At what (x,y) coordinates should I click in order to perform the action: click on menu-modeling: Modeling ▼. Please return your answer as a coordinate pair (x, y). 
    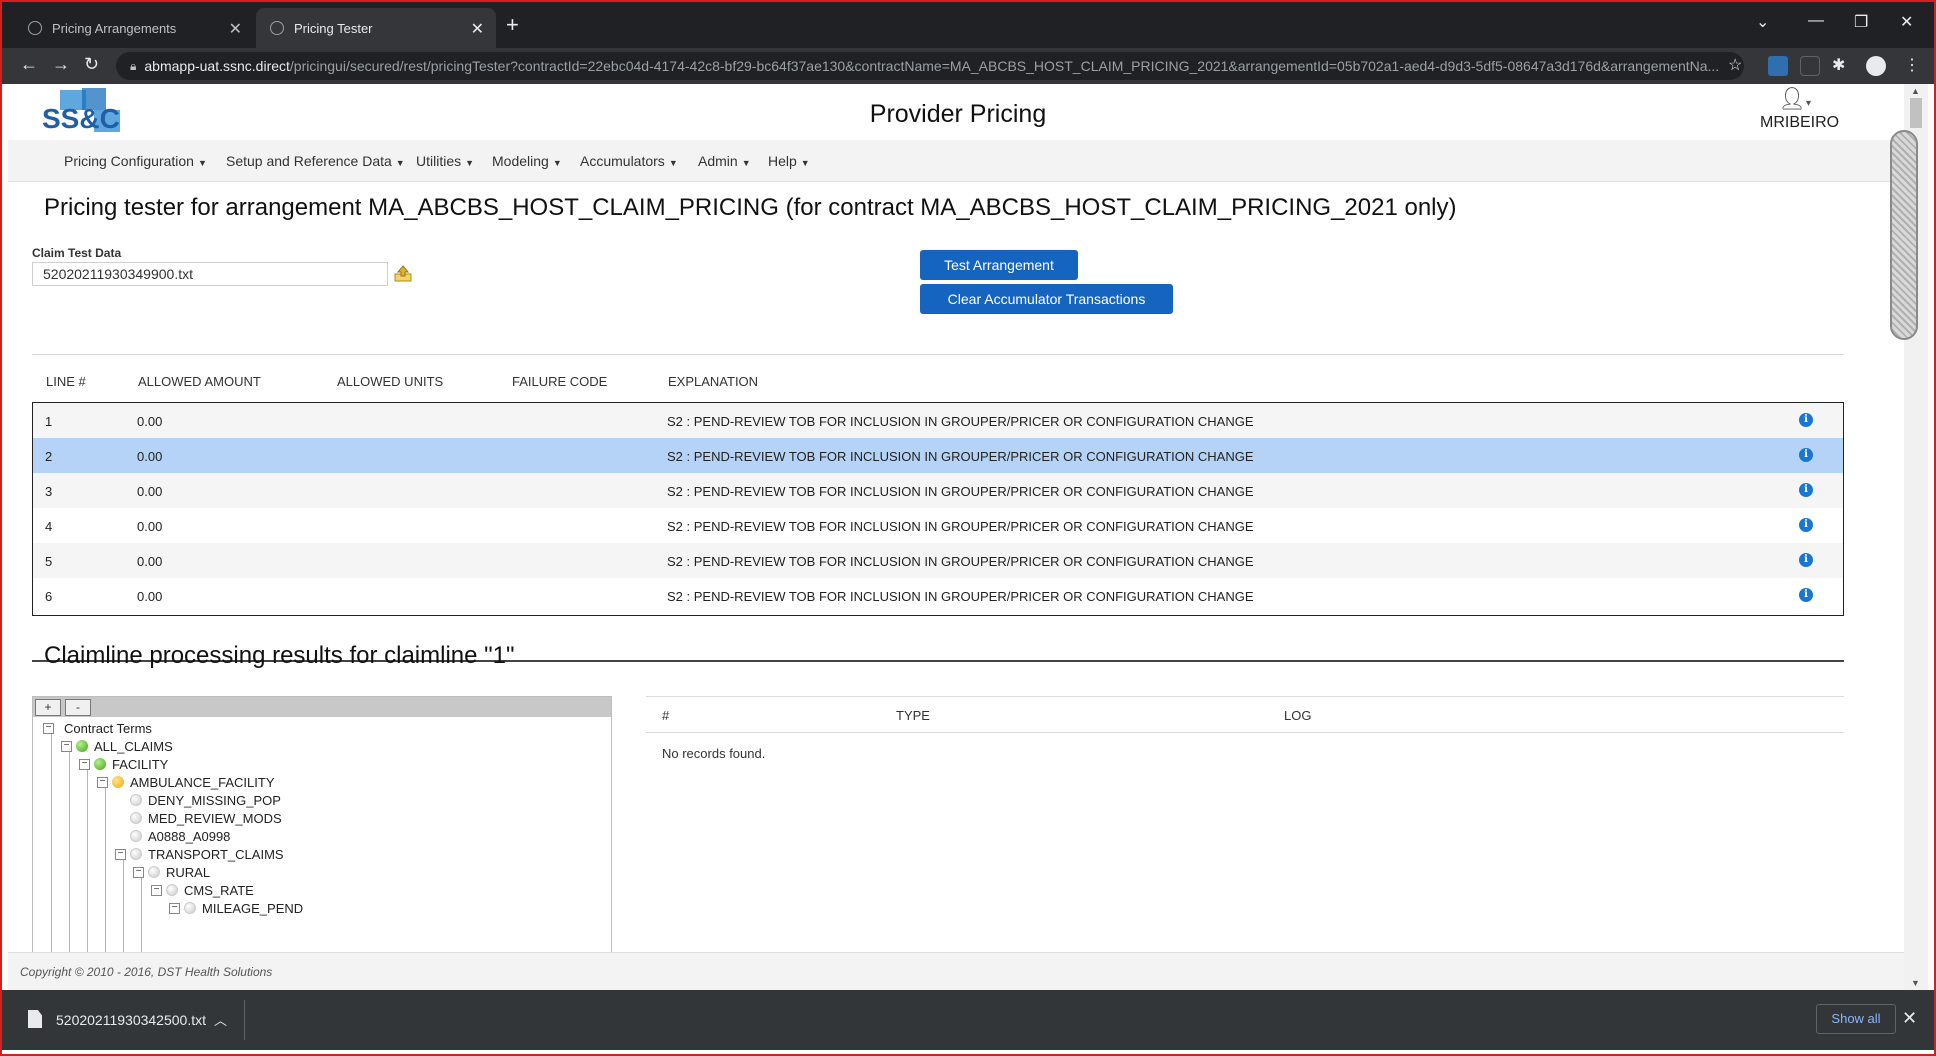
    Looking at the image, I should click on (527, 161).